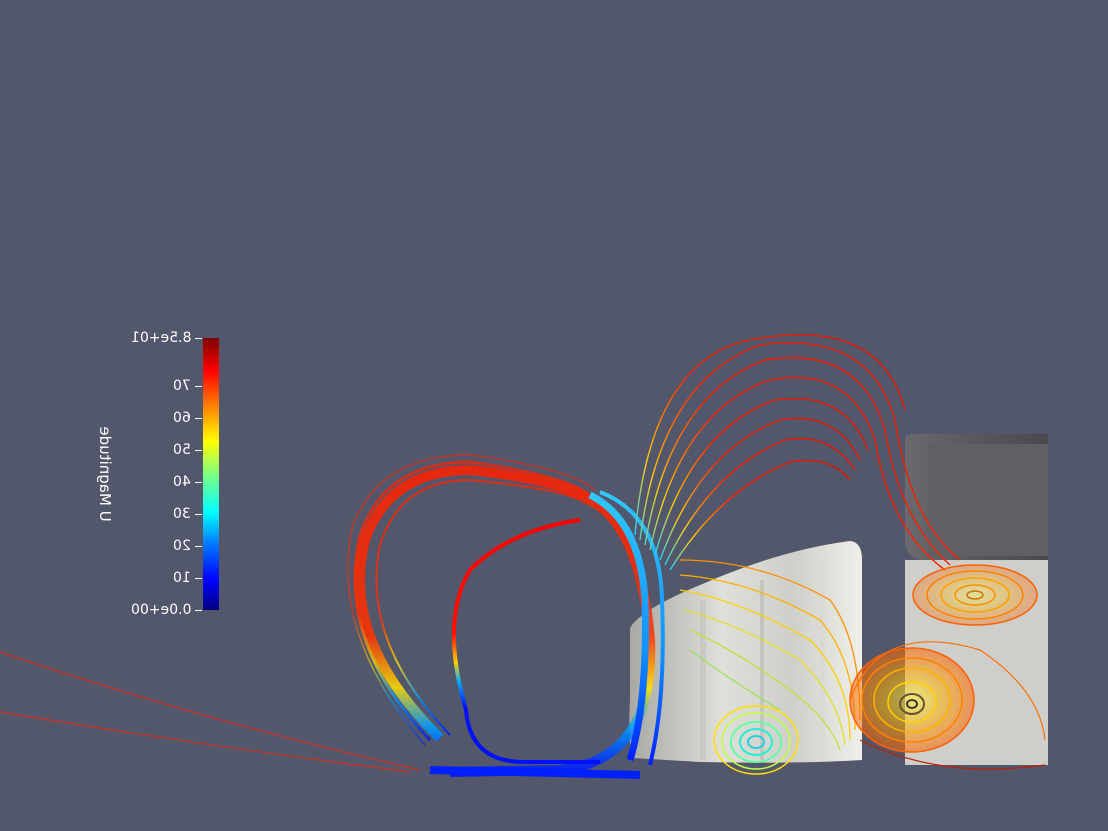 The width and height of the screenshot is (1108, 831). I want to click on inlet-streamlines, so click(210, 712).